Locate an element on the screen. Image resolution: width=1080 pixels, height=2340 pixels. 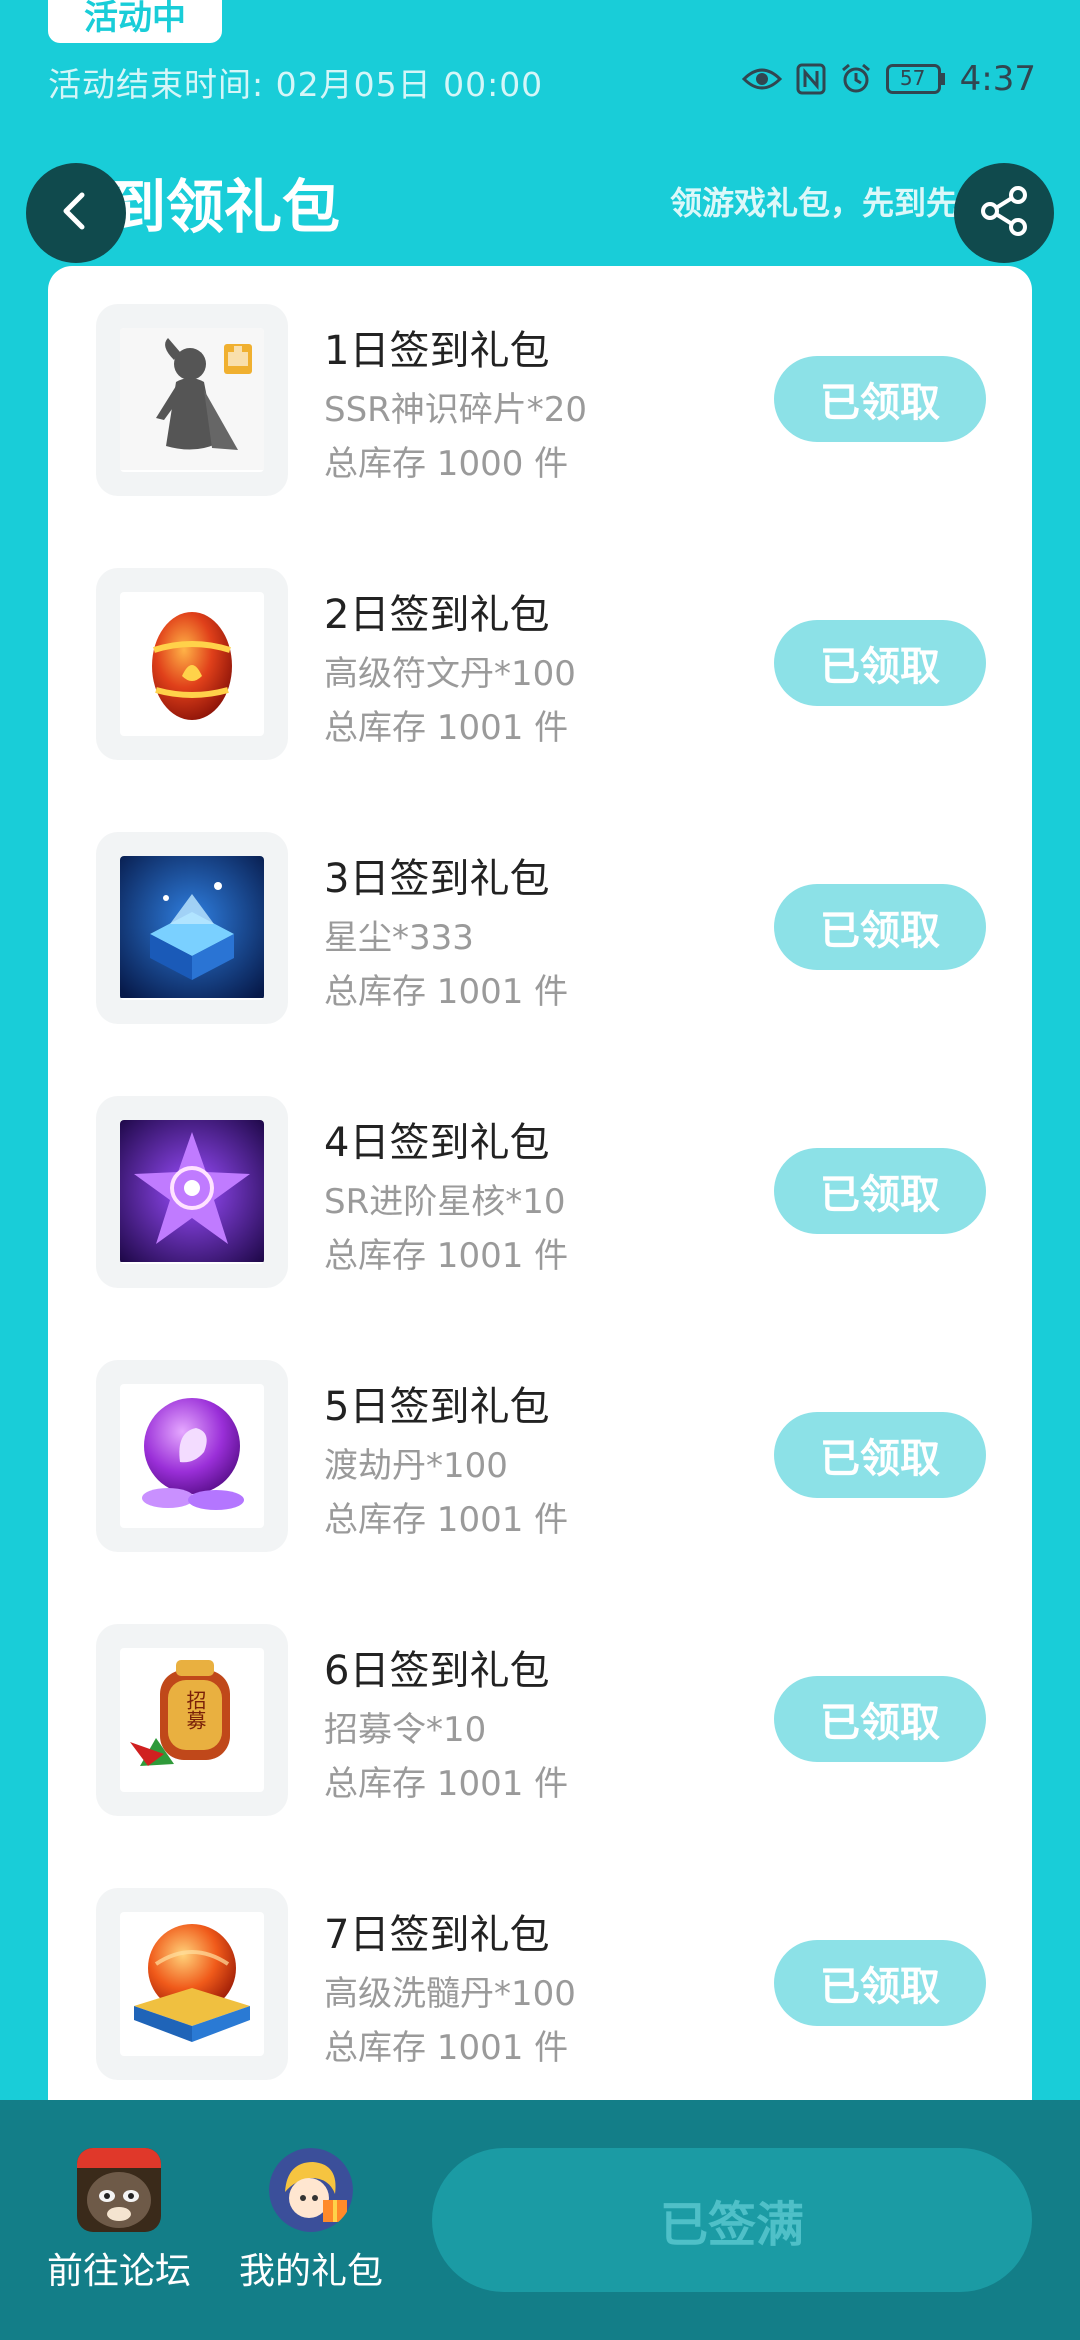
forum-label: 前往论坛 is located at coordinates (118, 2271).